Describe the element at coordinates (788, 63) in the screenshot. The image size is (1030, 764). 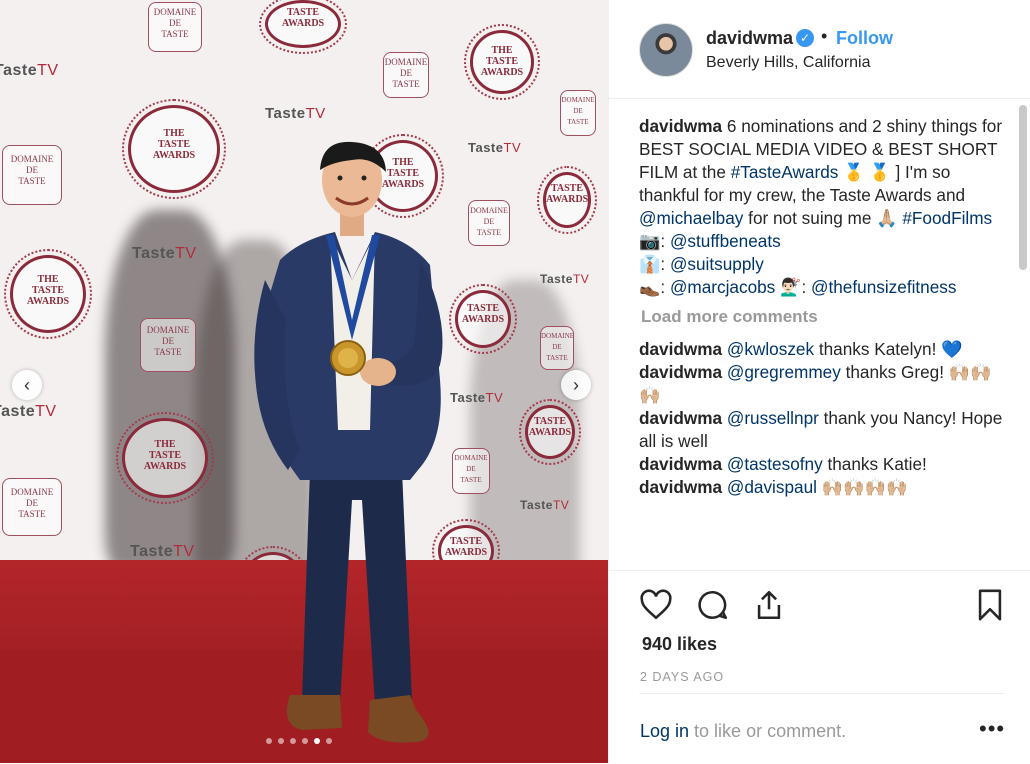
I see `location-link: Beverly Hills, California` at that location.